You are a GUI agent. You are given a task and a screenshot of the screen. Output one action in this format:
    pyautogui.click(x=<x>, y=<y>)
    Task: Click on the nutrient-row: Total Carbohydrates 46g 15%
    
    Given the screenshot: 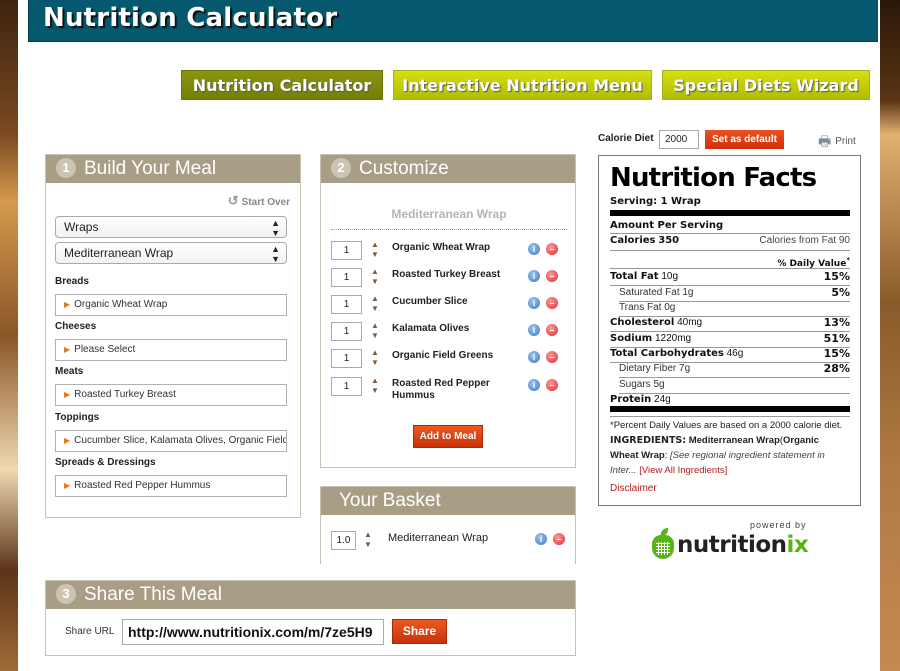 What is the action you would take?
    pyautogui.click(x=730, y=354)
    